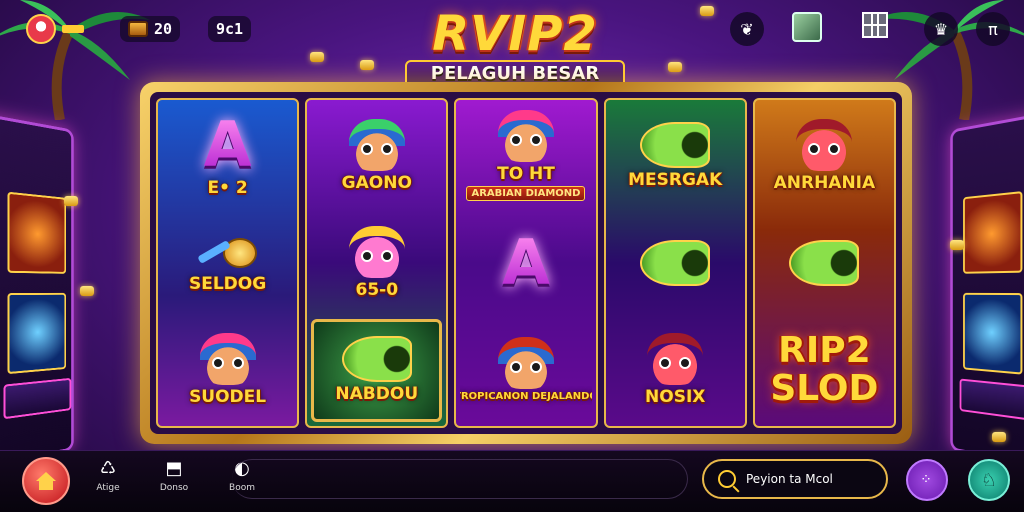 The image size is (1024, 512). I want to click on symbol-label: NOSIX, so click(675, 397).